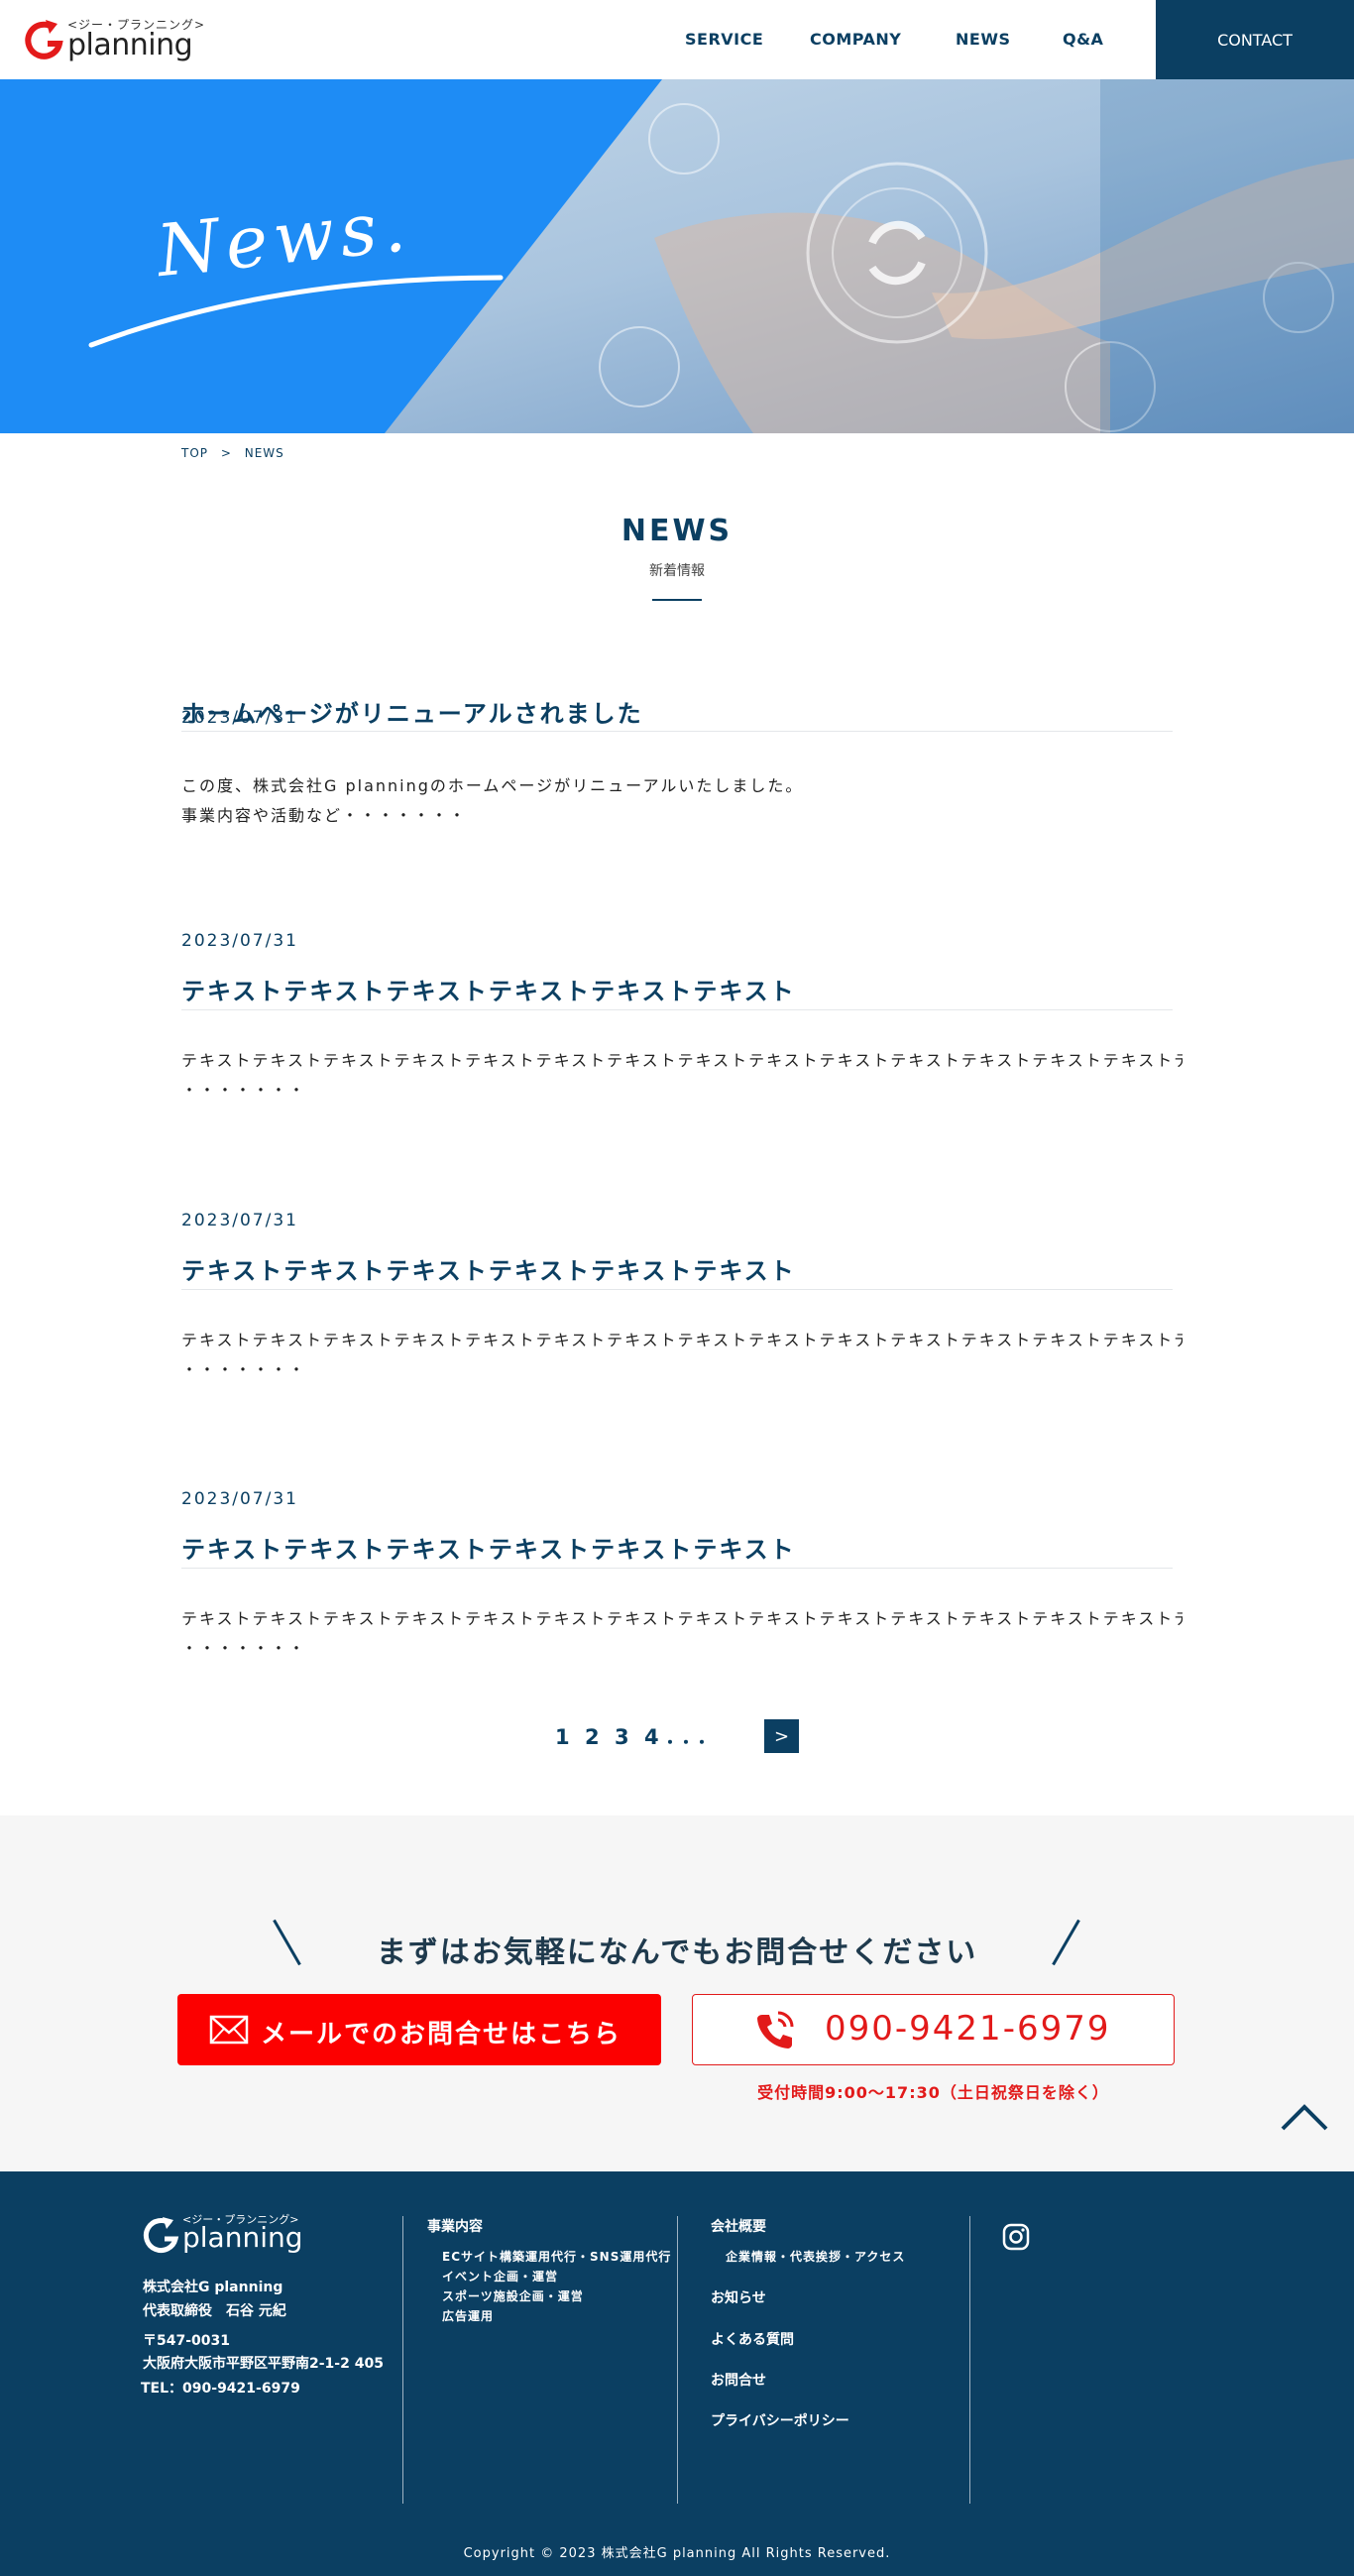  I want to click on footer-link-privacy: プライバシーポリシー, so click(780, 2420).